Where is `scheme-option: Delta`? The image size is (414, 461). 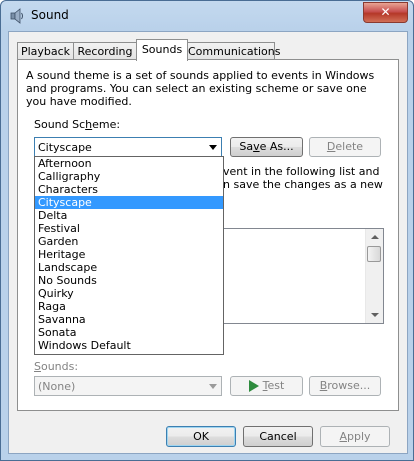 scheme-option: Delta is located at coordinates (129, 215).